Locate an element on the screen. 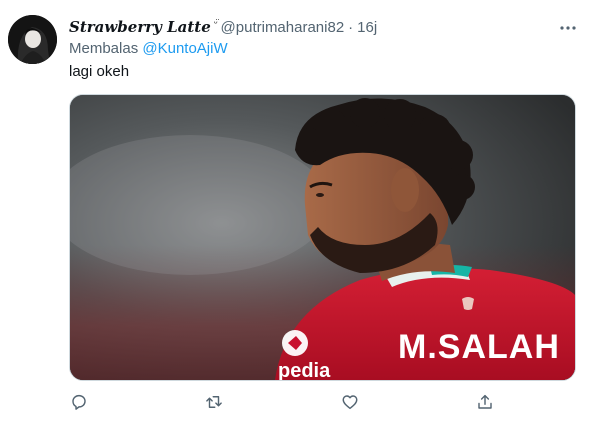 This screenshot has width=598, height=430. more-icon is located at coordinates (568, 28).